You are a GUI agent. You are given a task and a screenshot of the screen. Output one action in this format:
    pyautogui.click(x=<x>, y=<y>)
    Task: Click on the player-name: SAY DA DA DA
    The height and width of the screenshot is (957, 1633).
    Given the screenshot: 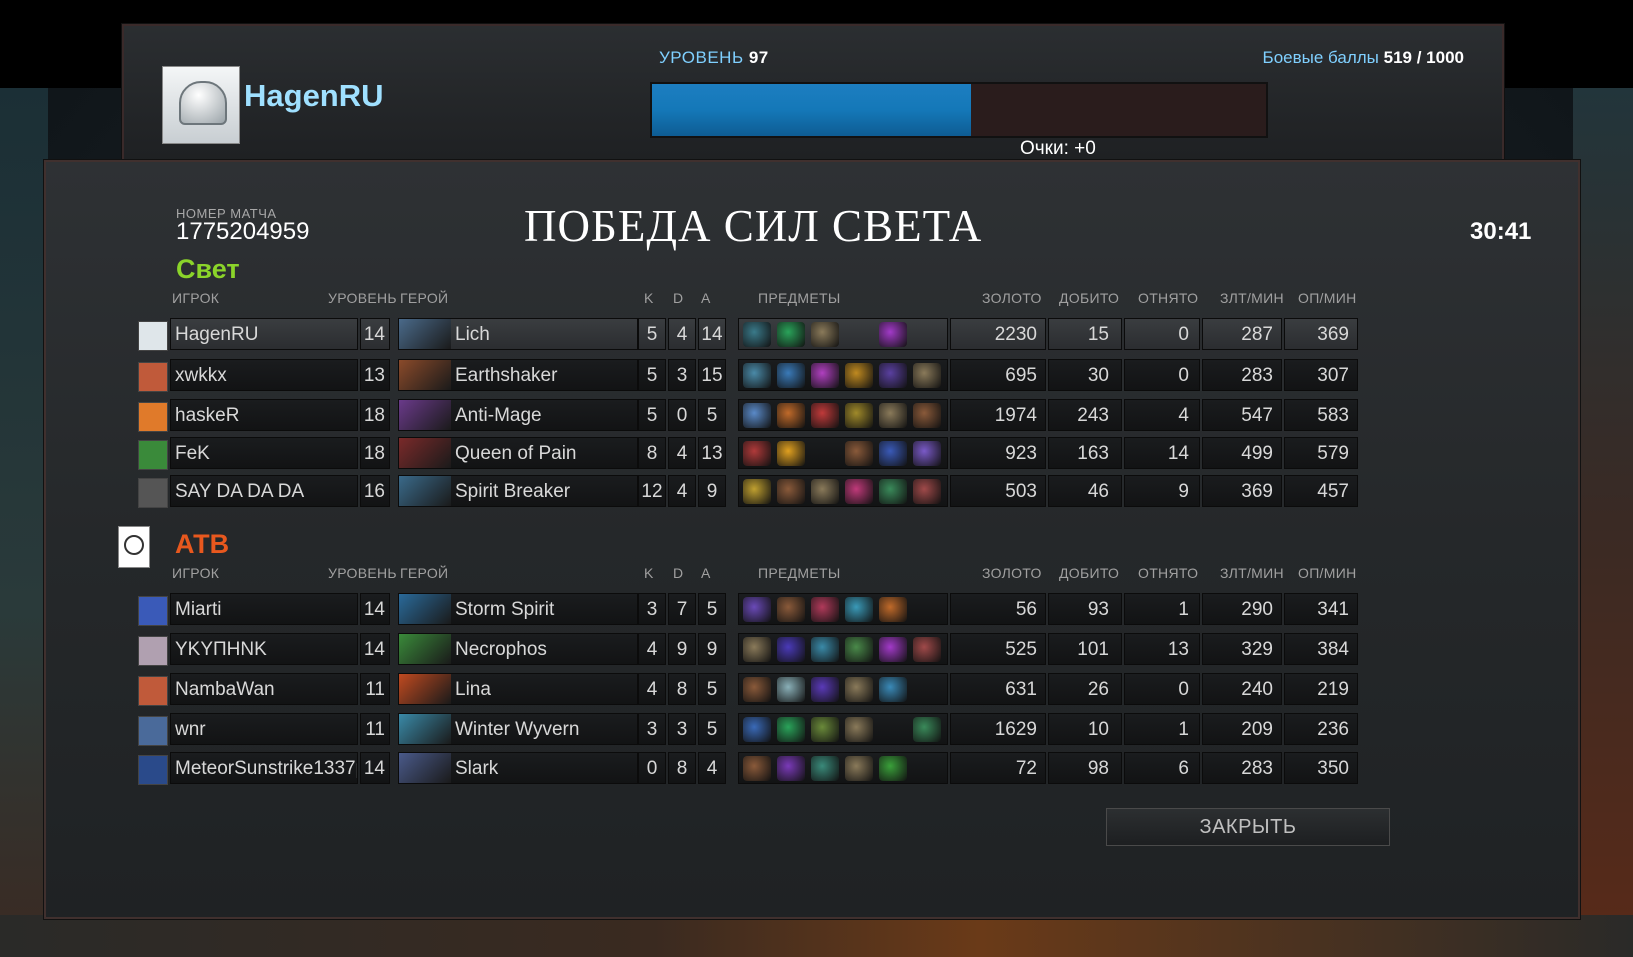 What is the action you would take?
    pyautogui.click(x=264, y=491)
    